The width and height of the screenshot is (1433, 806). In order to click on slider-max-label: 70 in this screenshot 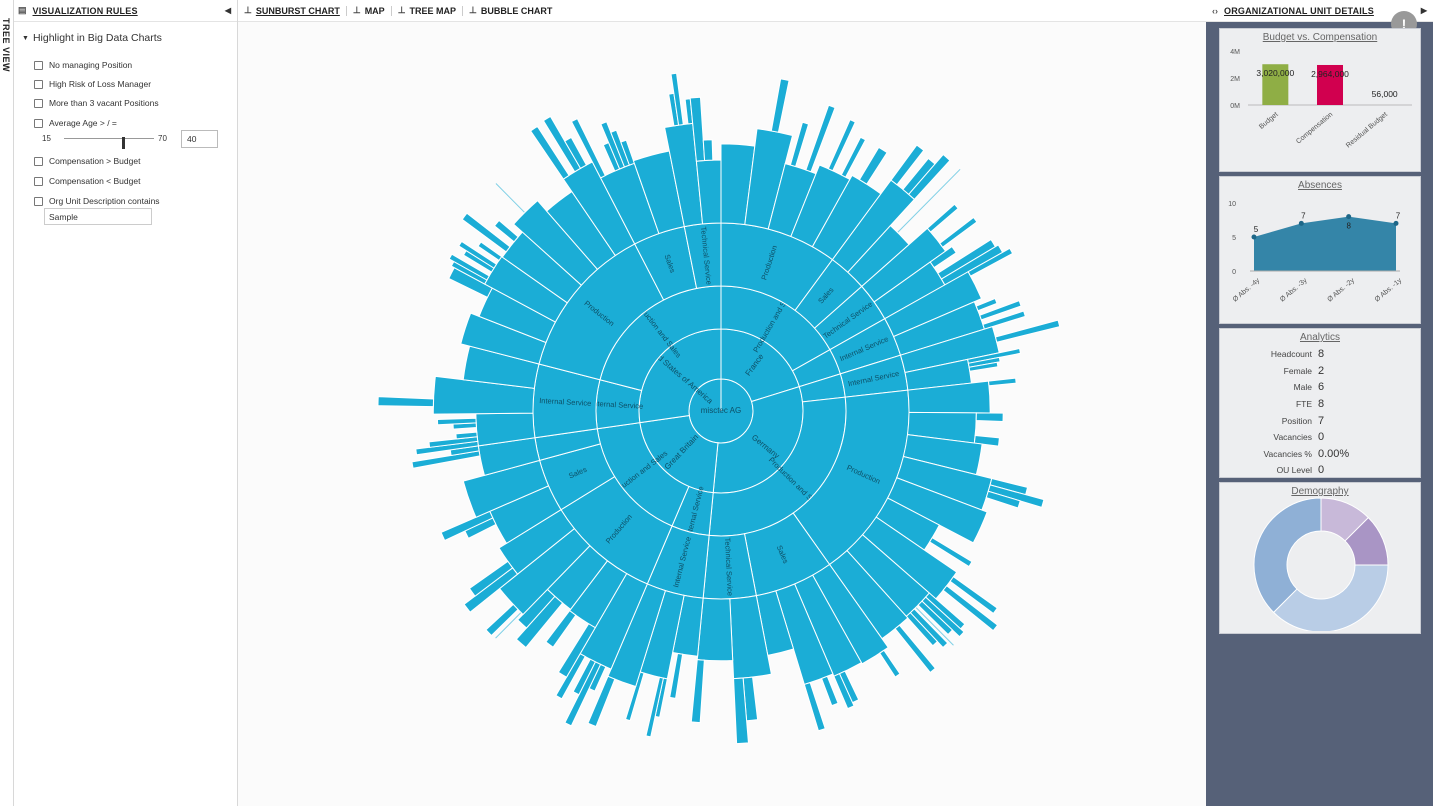, I will do `click(162, 138)`.